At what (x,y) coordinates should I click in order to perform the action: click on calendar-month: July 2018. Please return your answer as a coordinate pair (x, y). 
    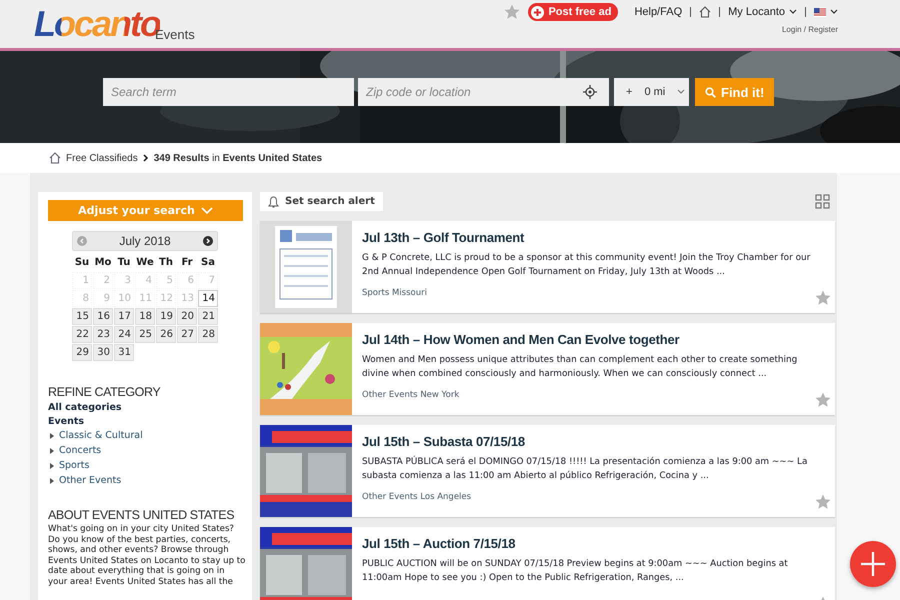
    Looking at the image, I should click on (145, 241).